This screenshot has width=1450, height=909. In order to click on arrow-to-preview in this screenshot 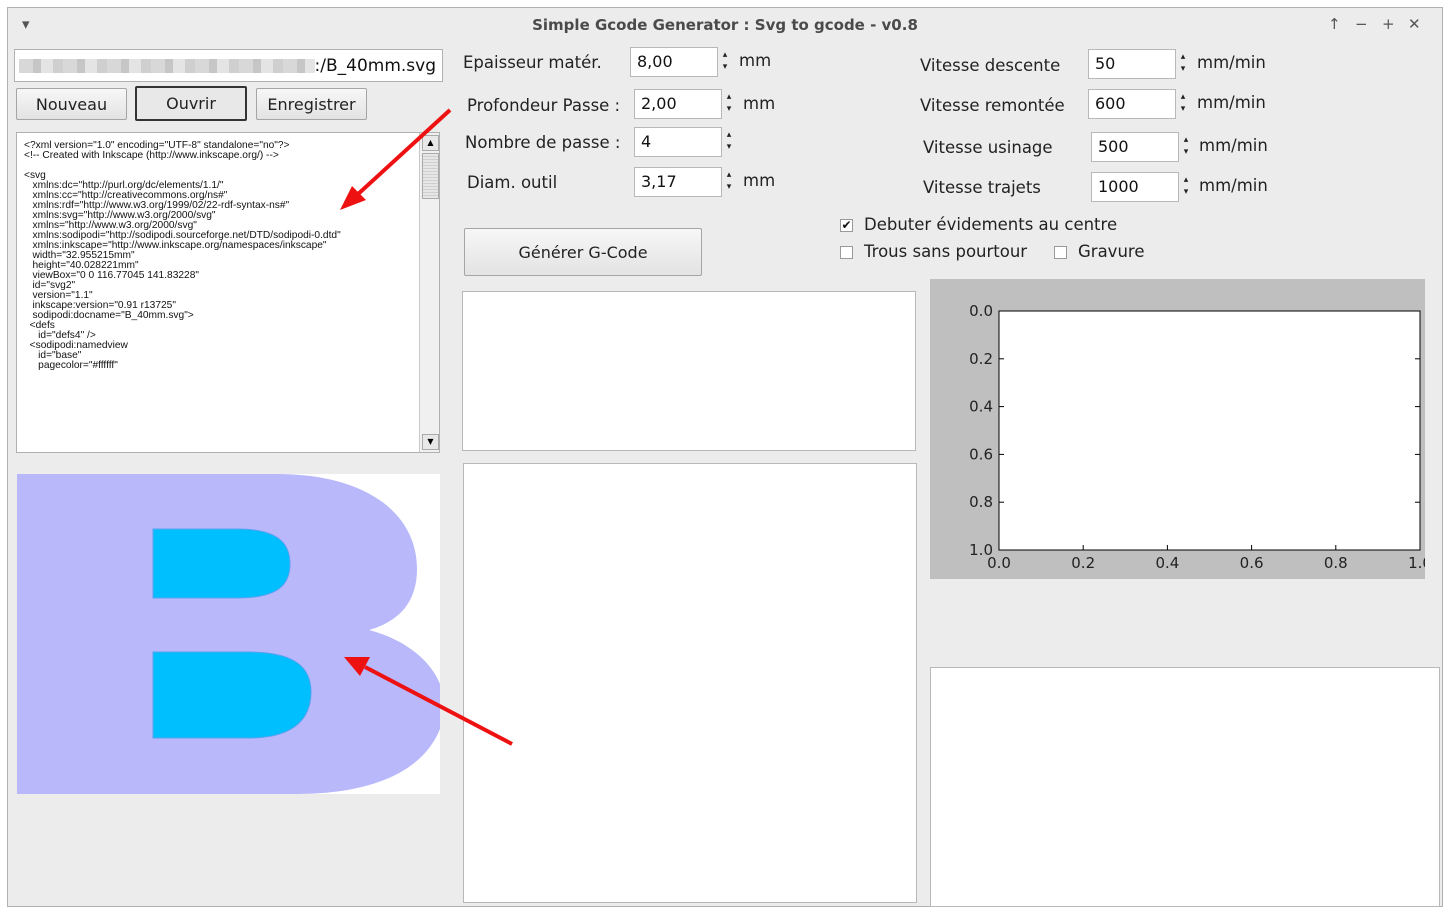, I will do `click(438, 705)`.